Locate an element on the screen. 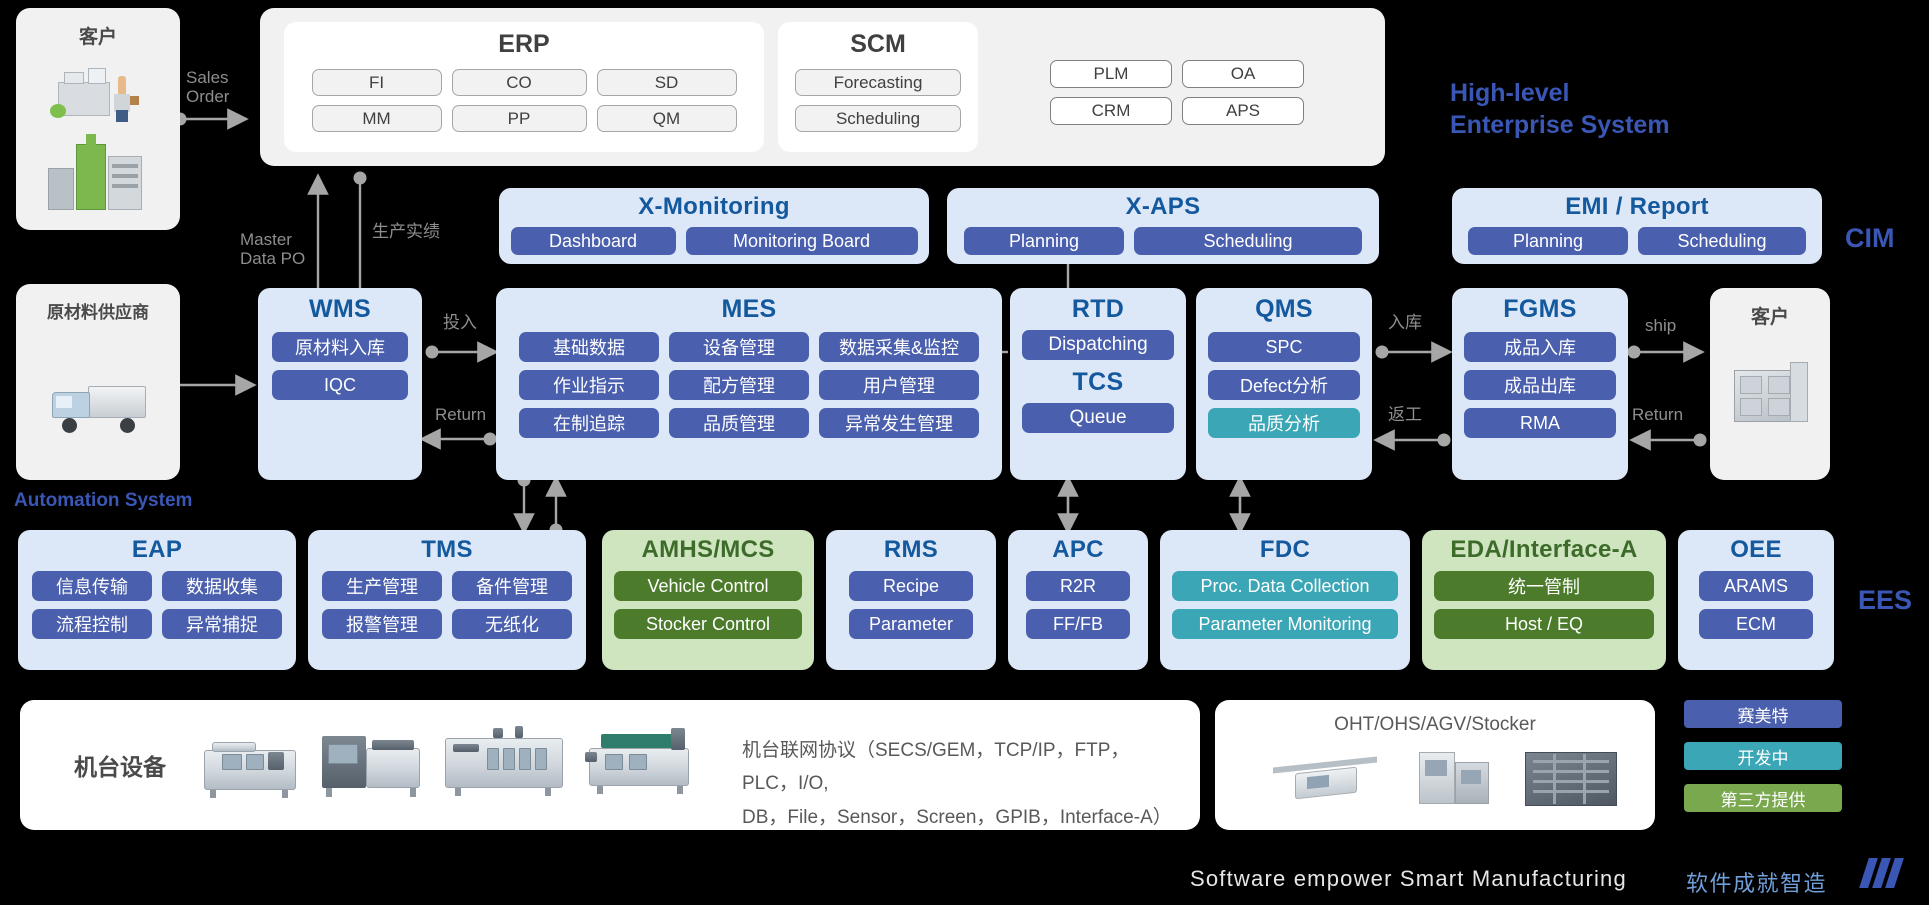 The height and width of the screenshot is (905, 1929). chip-recipe: Recipe is located at coordinates (911, 586).